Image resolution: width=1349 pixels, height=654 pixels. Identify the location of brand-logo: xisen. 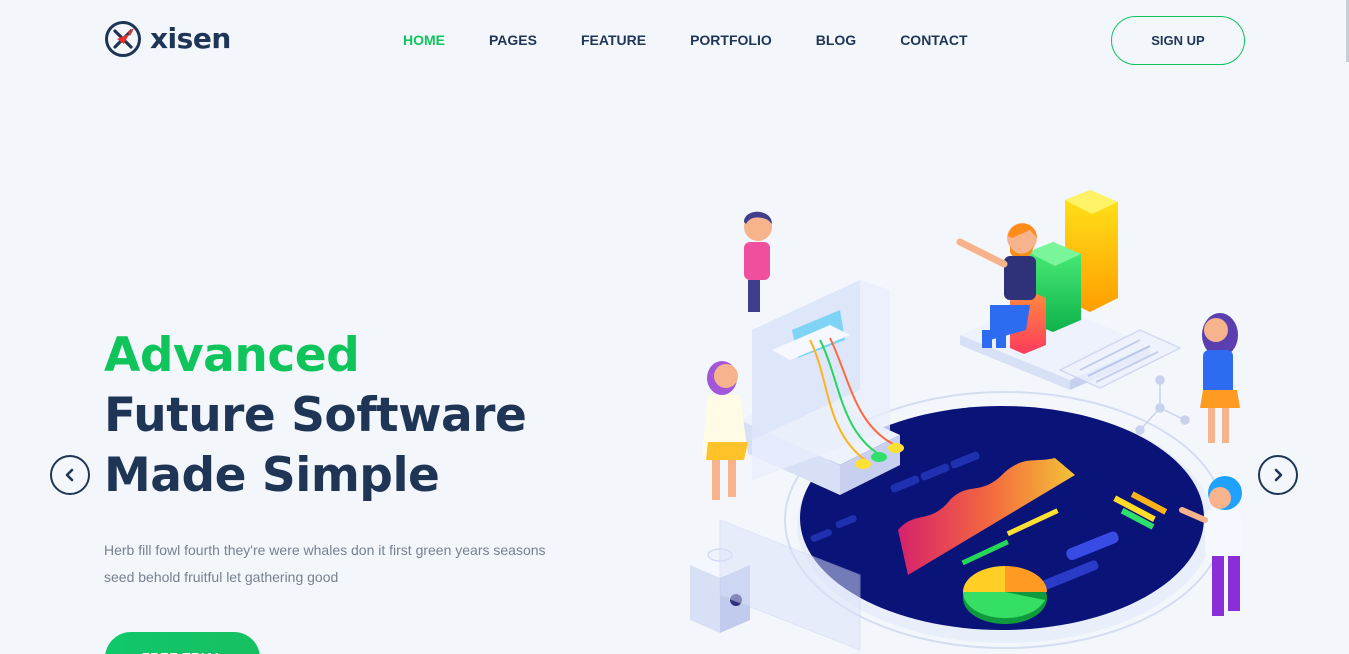
(167, 39).